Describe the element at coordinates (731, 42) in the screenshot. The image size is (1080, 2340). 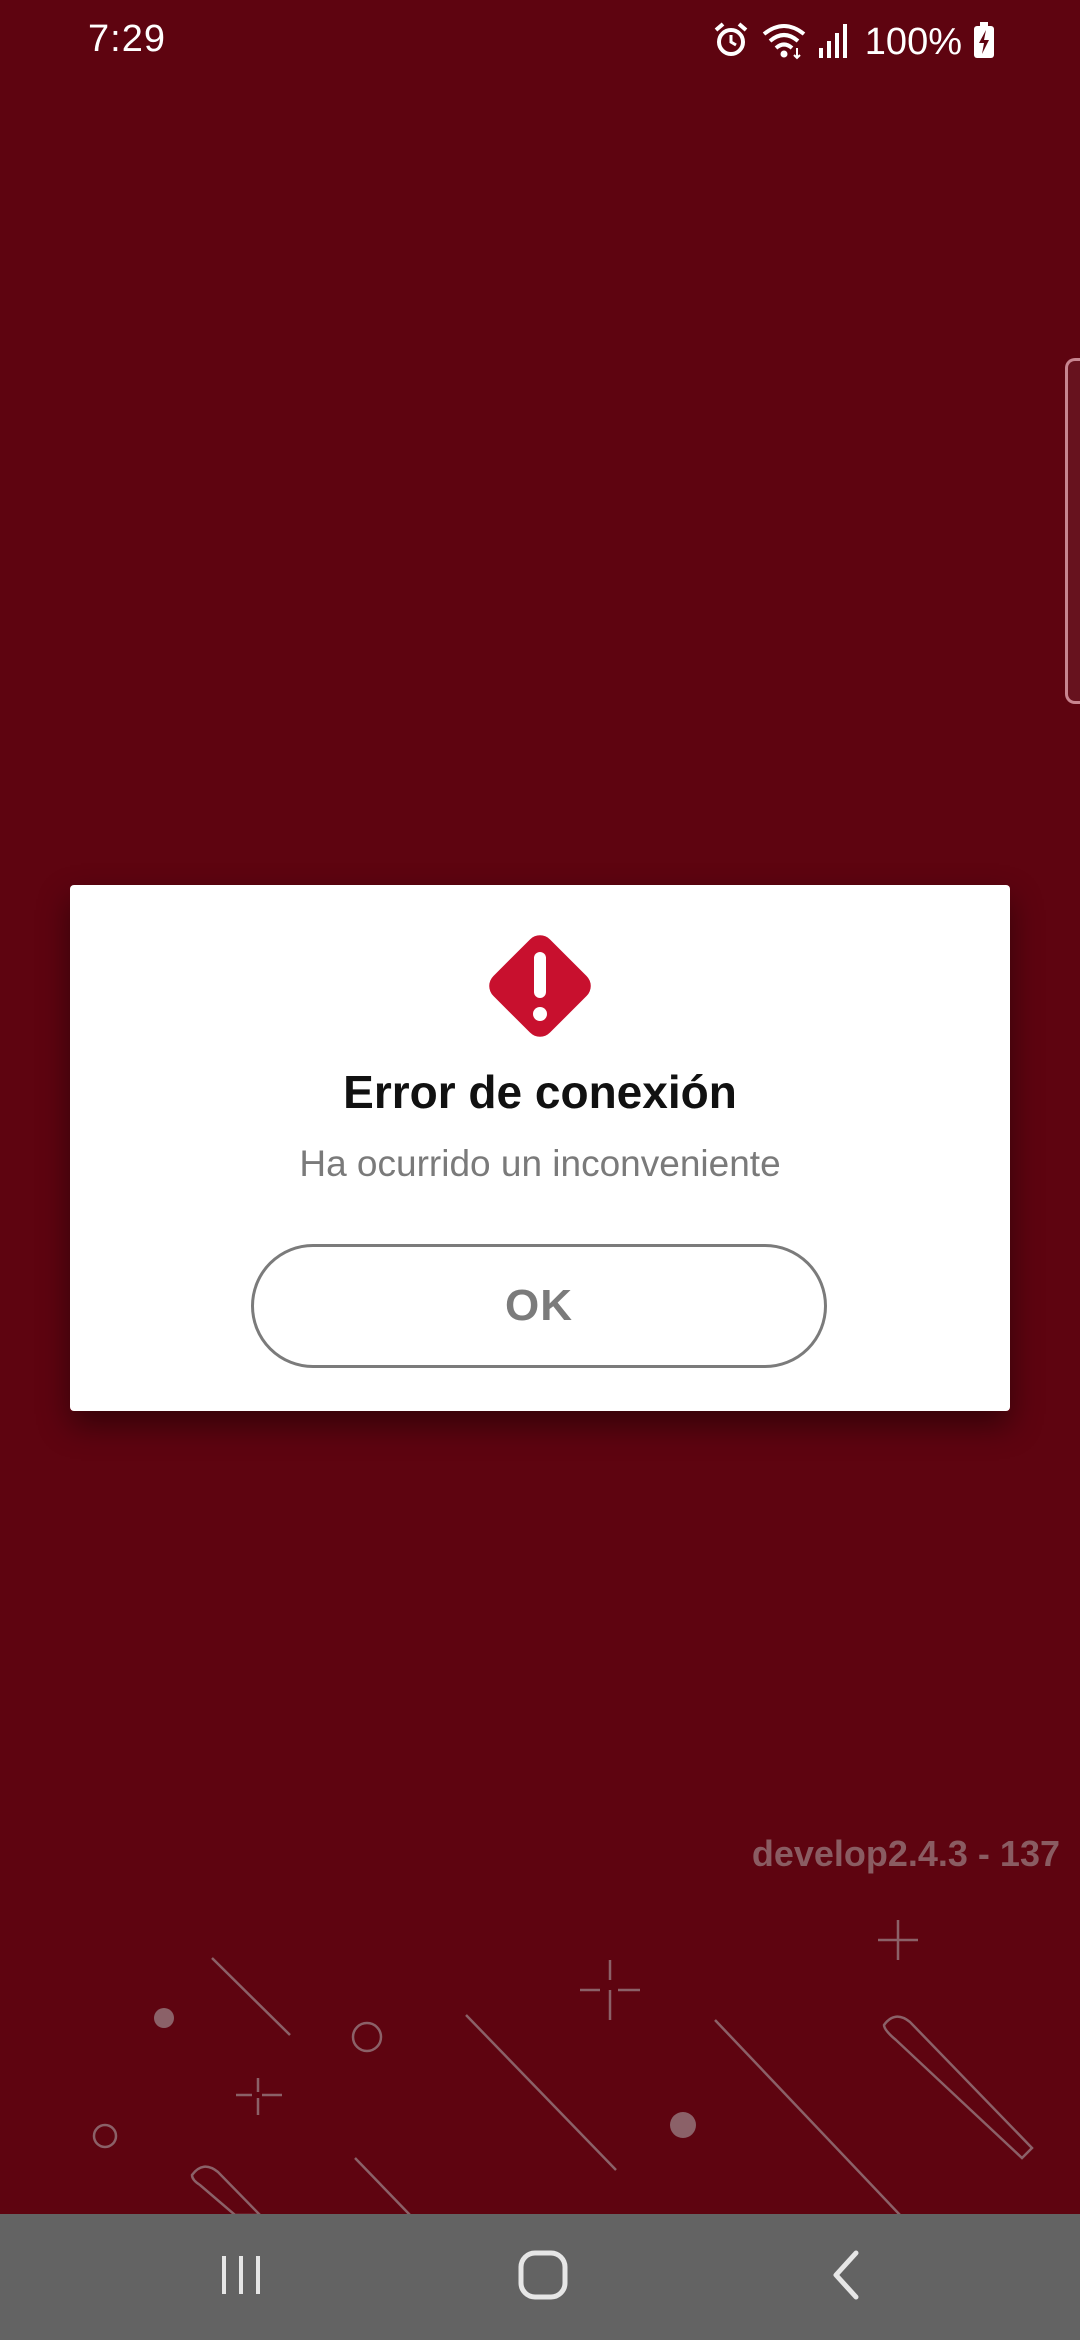
I see `alarm-icon` at that location.